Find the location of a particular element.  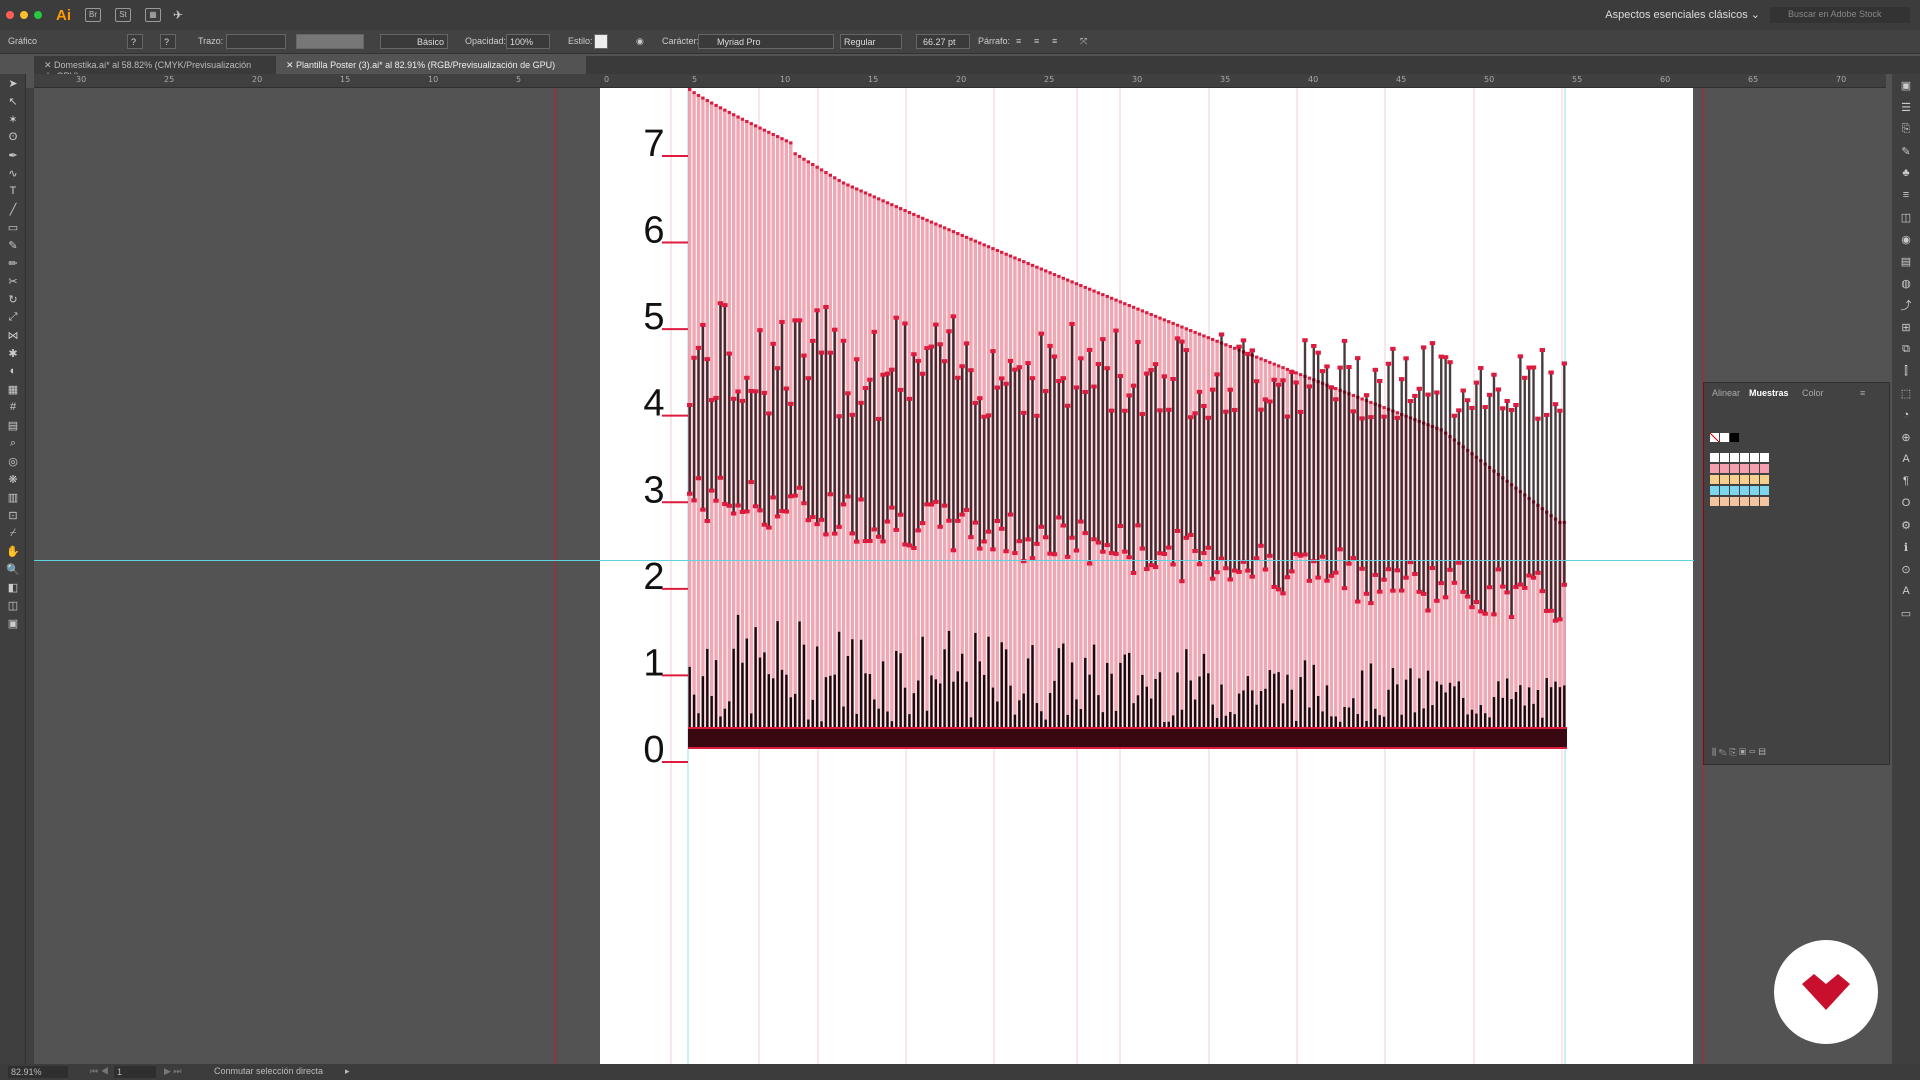

artboard-first-icon: ⏮ ◀ is located at coordinates (99, 1071).